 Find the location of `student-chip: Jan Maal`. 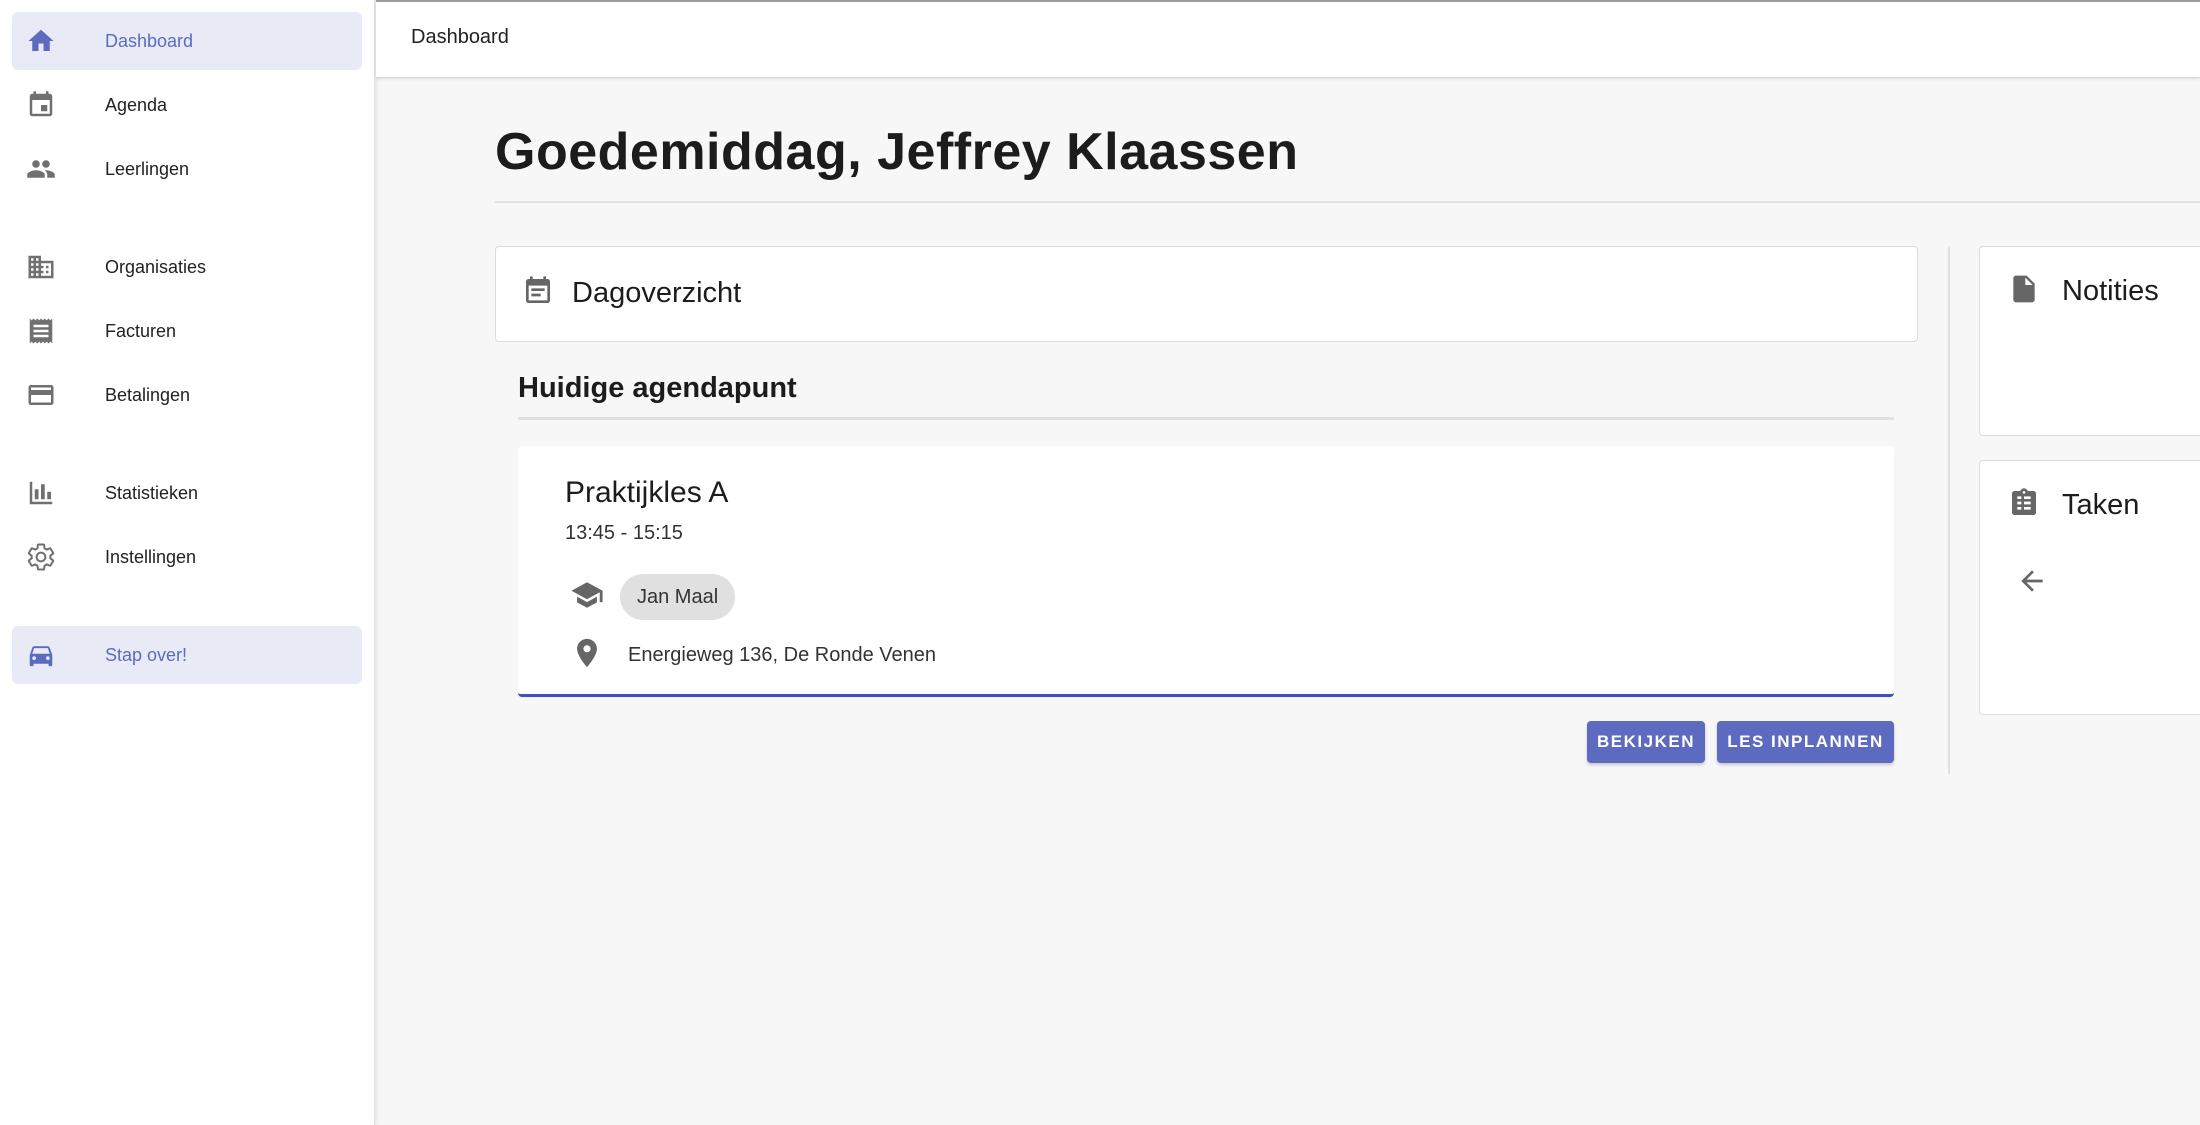

student-chip: Jan Maal is located at coordinates (678, 597).